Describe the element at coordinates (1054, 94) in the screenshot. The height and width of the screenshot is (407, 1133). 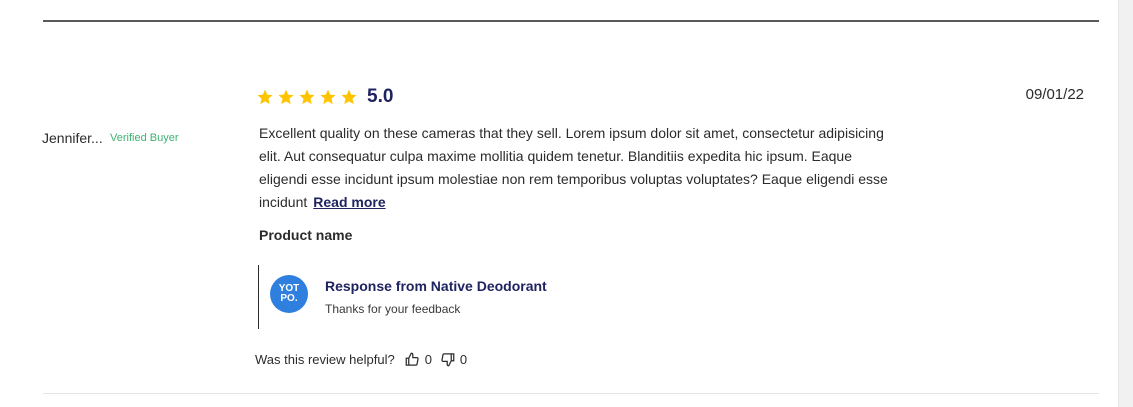
I see `review-date: 09/01/22` at that location.